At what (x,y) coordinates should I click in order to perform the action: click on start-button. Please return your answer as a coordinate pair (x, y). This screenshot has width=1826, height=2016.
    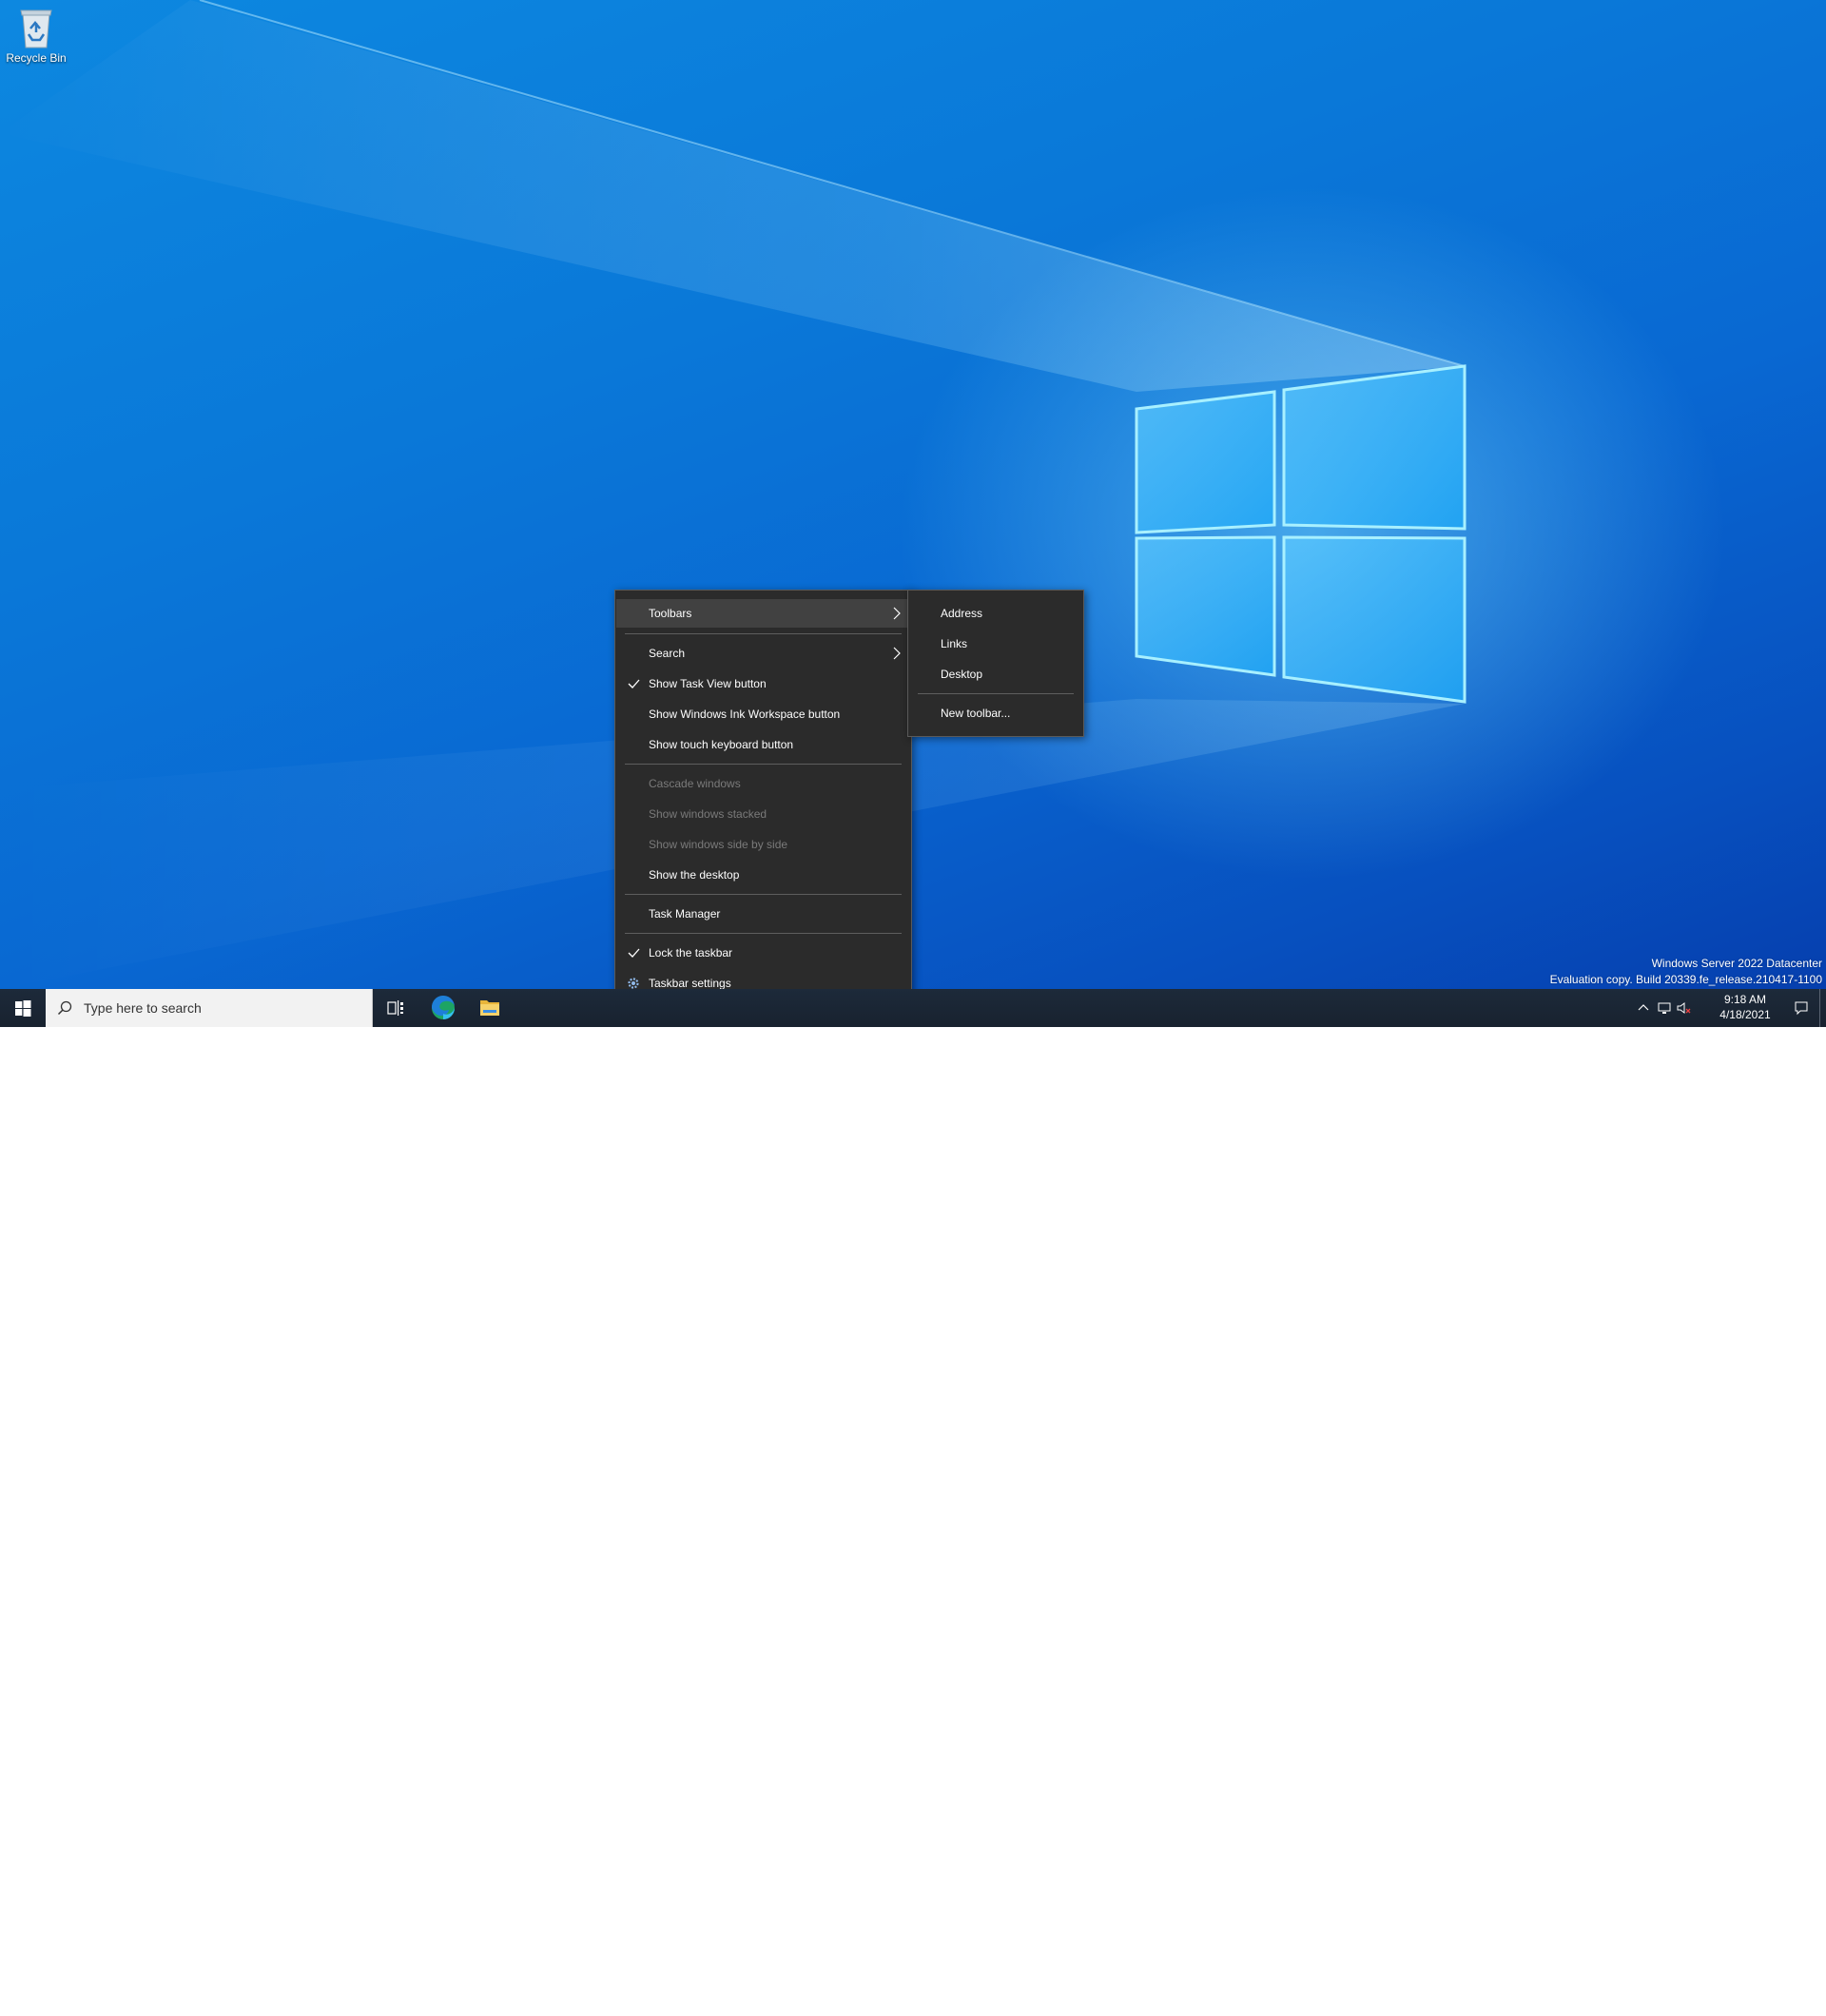
    Looking at the image, I should click on (23, 1008).